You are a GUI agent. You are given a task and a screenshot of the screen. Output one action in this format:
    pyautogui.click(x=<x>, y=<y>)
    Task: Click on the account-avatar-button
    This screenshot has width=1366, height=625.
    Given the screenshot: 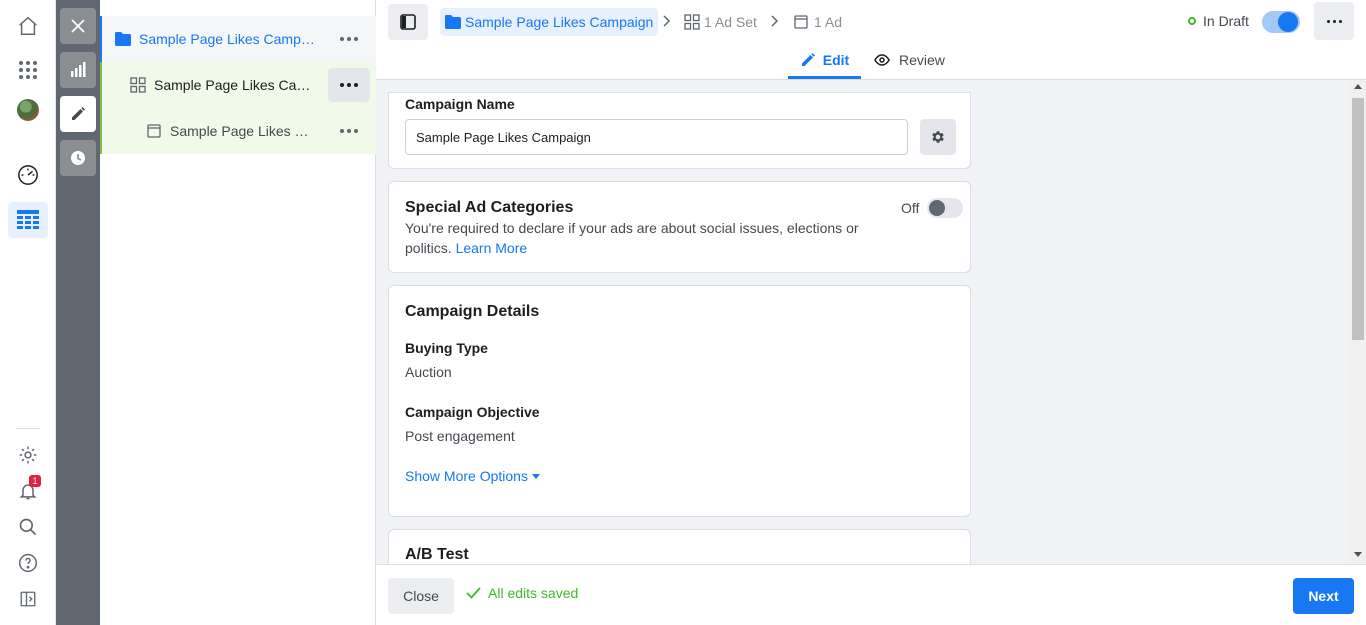 What is the action you would take?
    pyautogui.click(x=28, y=110)
    